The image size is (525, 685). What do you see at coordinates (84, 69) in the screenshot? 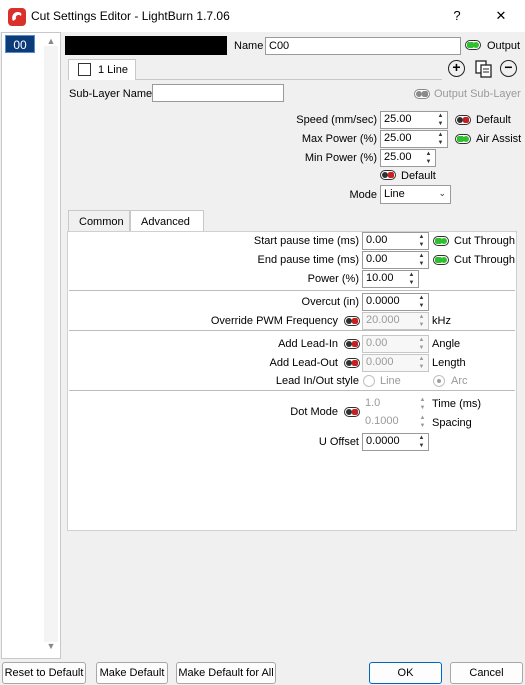
I see `sublayer-enable-checkbox` at bounding box center [84, 69].